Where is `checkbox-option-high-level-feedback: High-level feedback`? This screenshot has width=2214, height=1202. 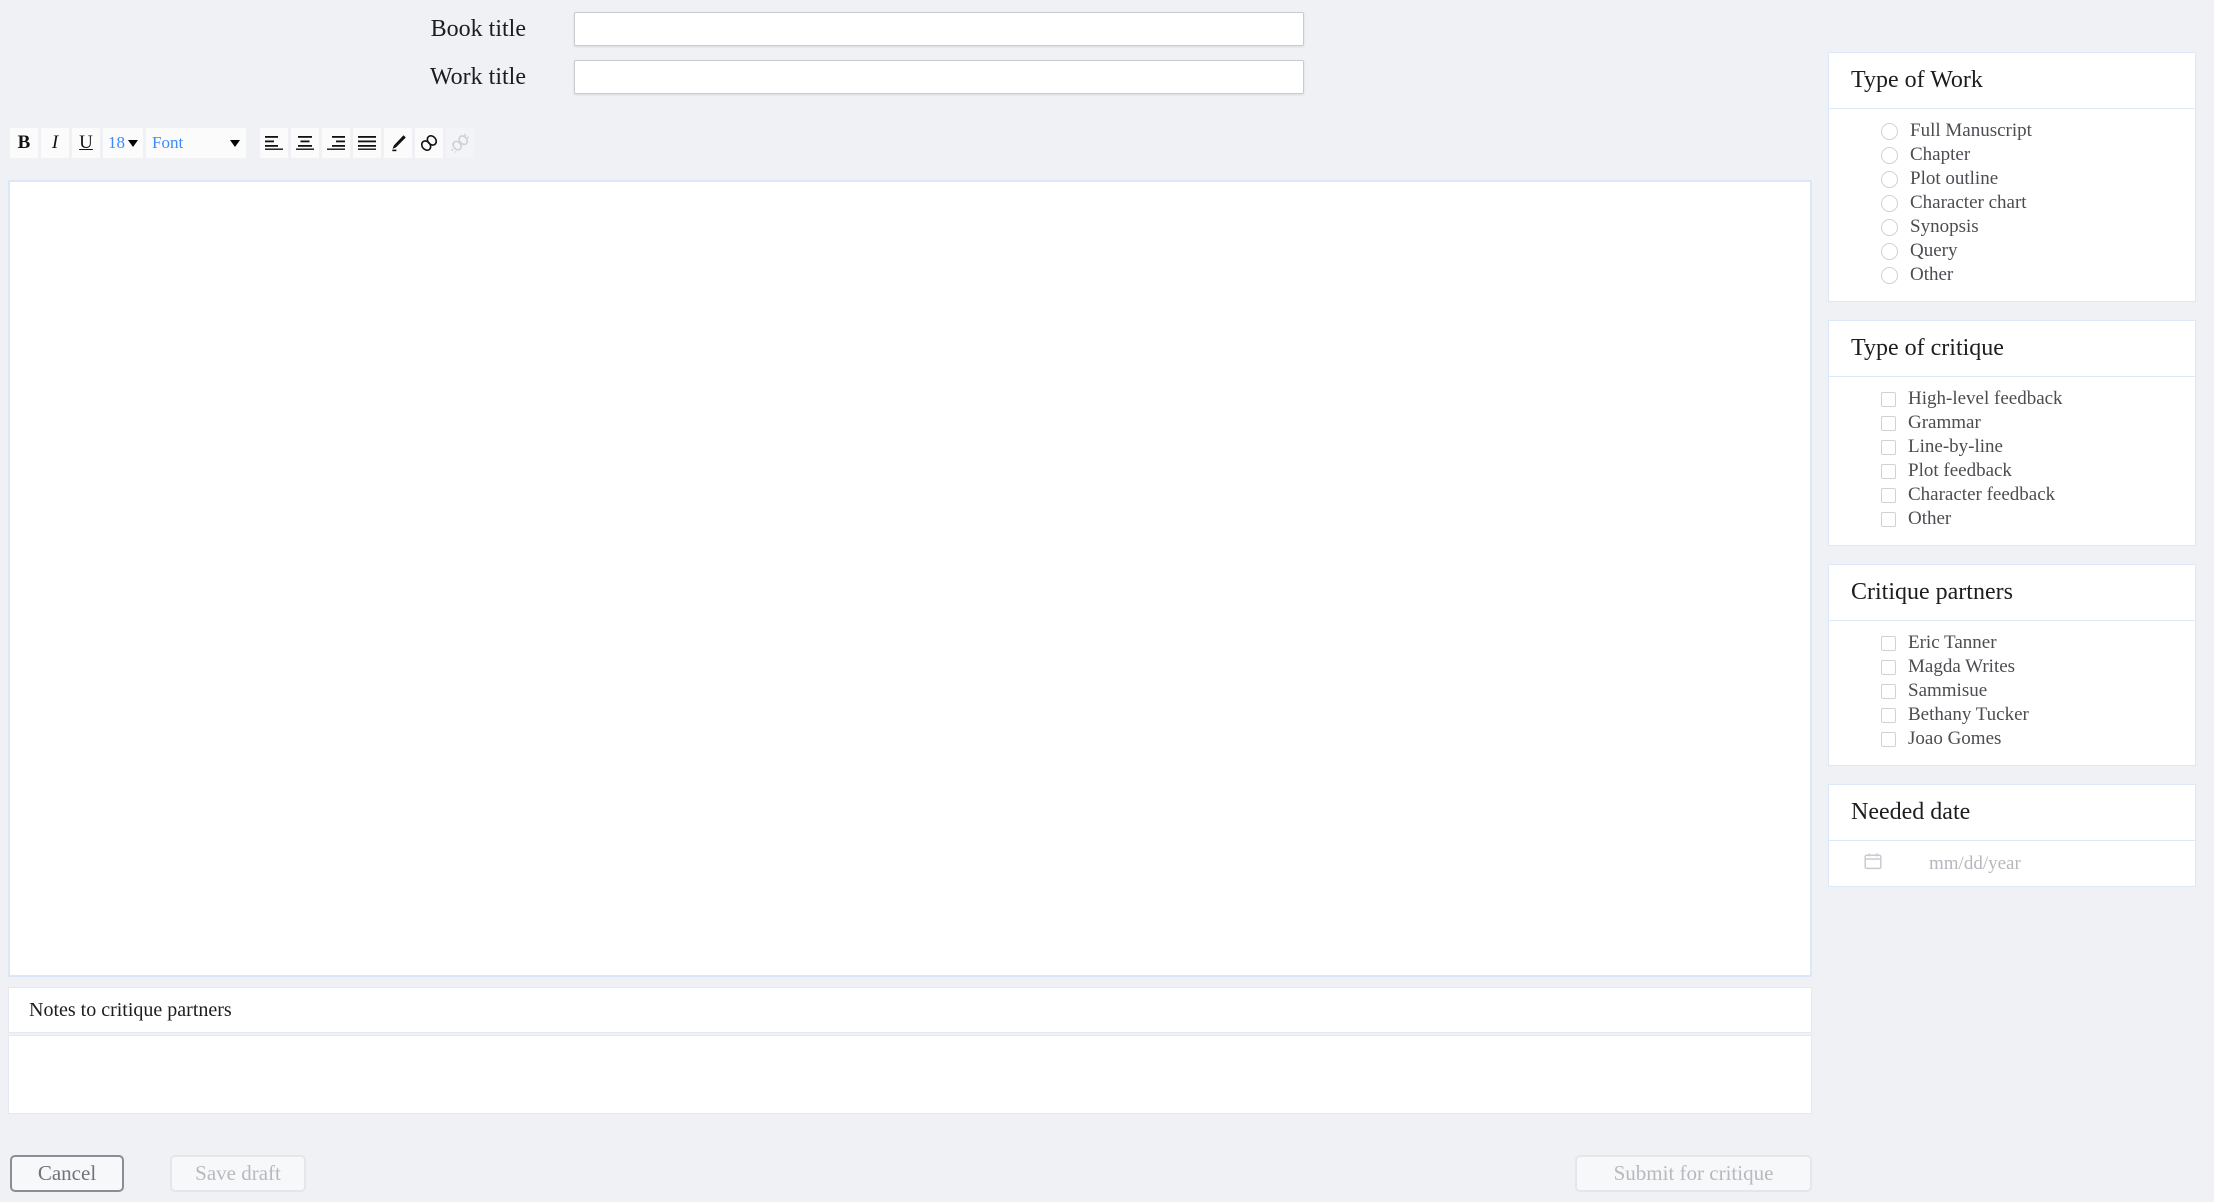
checkbox-option-high-level-feedback: High-level feedback is located at coordinates (2012, 399).